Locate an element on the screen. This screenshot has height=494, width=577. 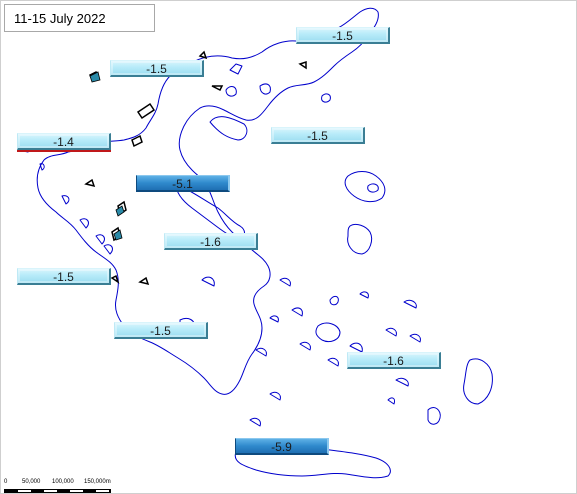
anomaly-badge-peloponnese: -1.5 is located at coordinates (161, 330).